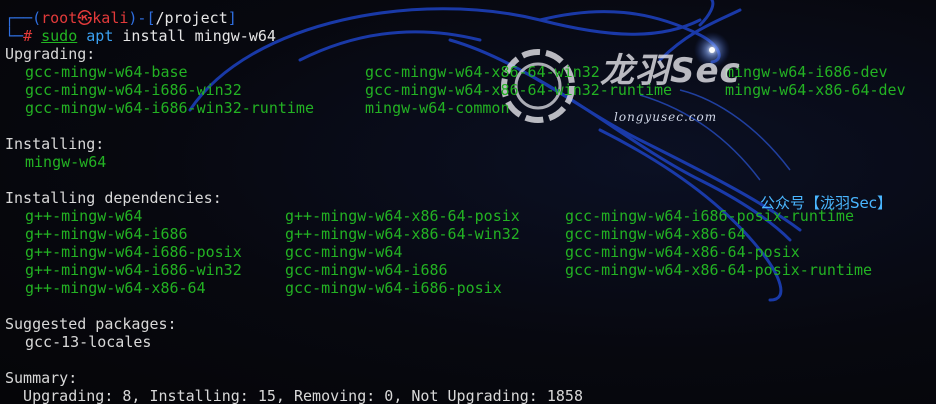  What do you see at coordinates (366, 270) in the screenshot?
I see `dependency-package: gcc-mingw-w64-i686` at bounding box center [366, 270].